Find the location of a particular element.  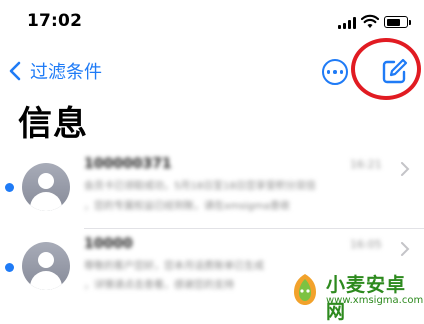

message-time: 16:21 is located at coordinates (366, 164).